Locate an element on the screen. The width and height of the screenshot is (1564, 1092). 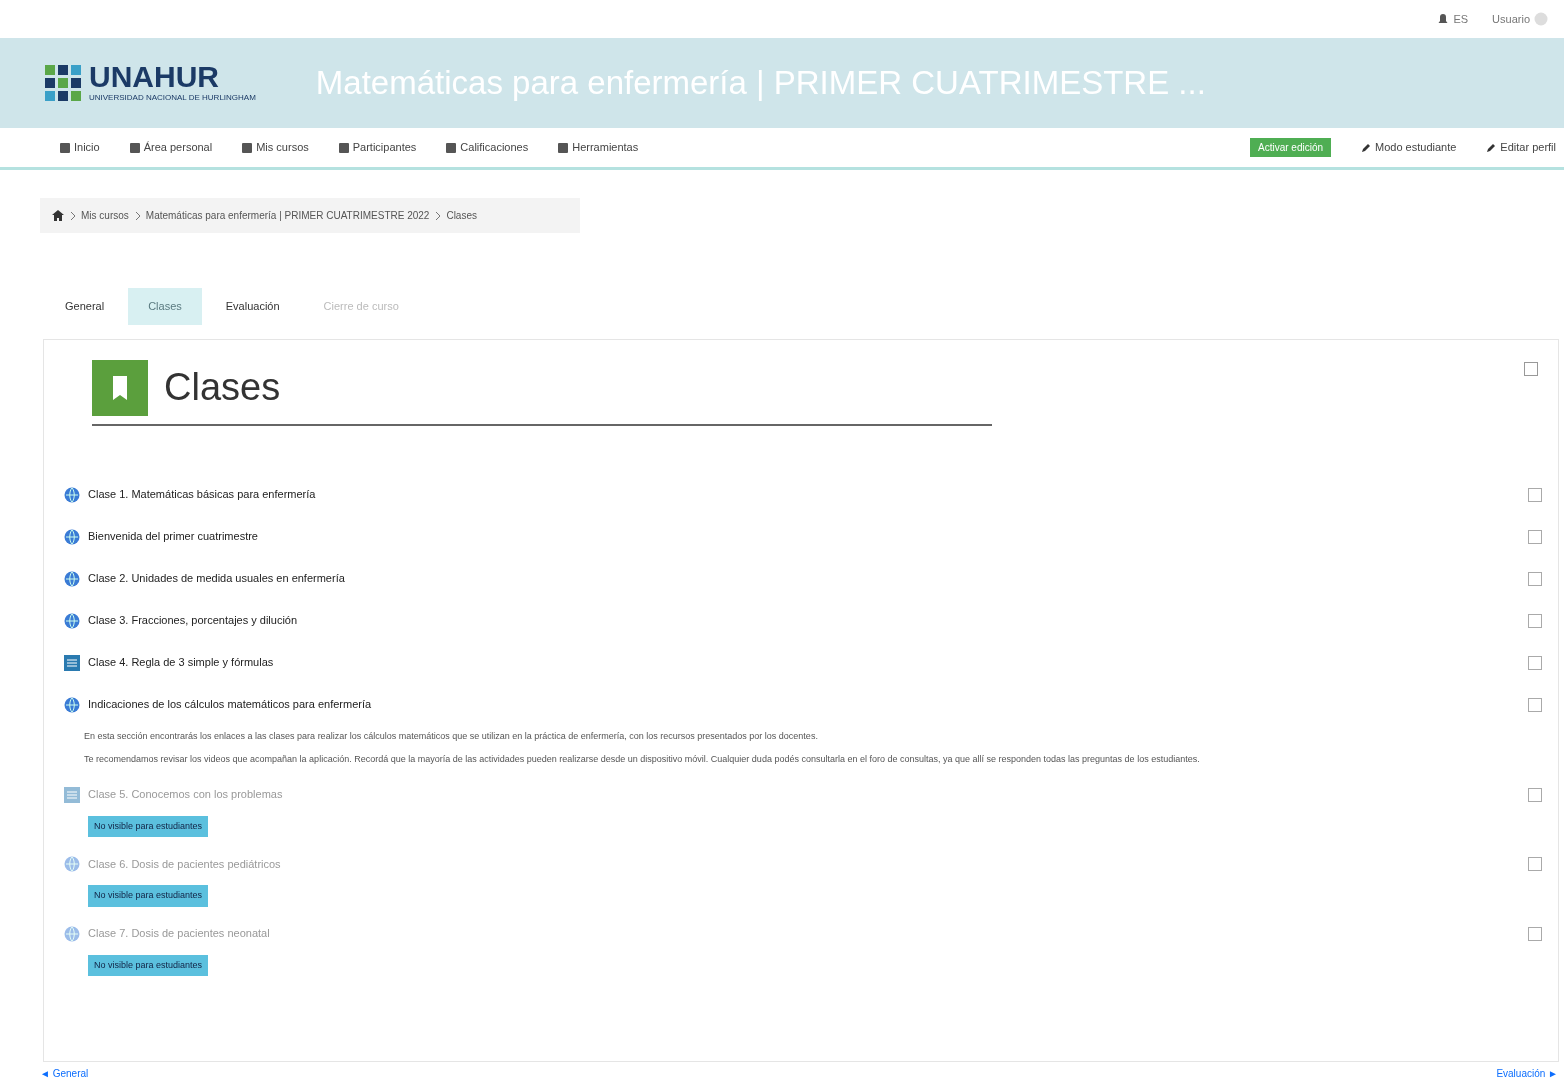
nav-action-link: Modo estudiante is located at coordinates (1416, 147).